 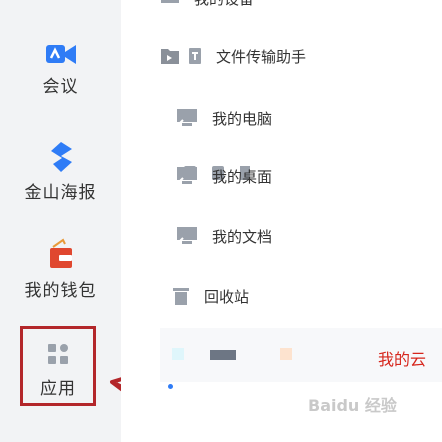 What do you see at coordinates (60, 70) in the screenshot?
I see `sidebar-item-meeting: 会议` at bounding box center [60, 70].